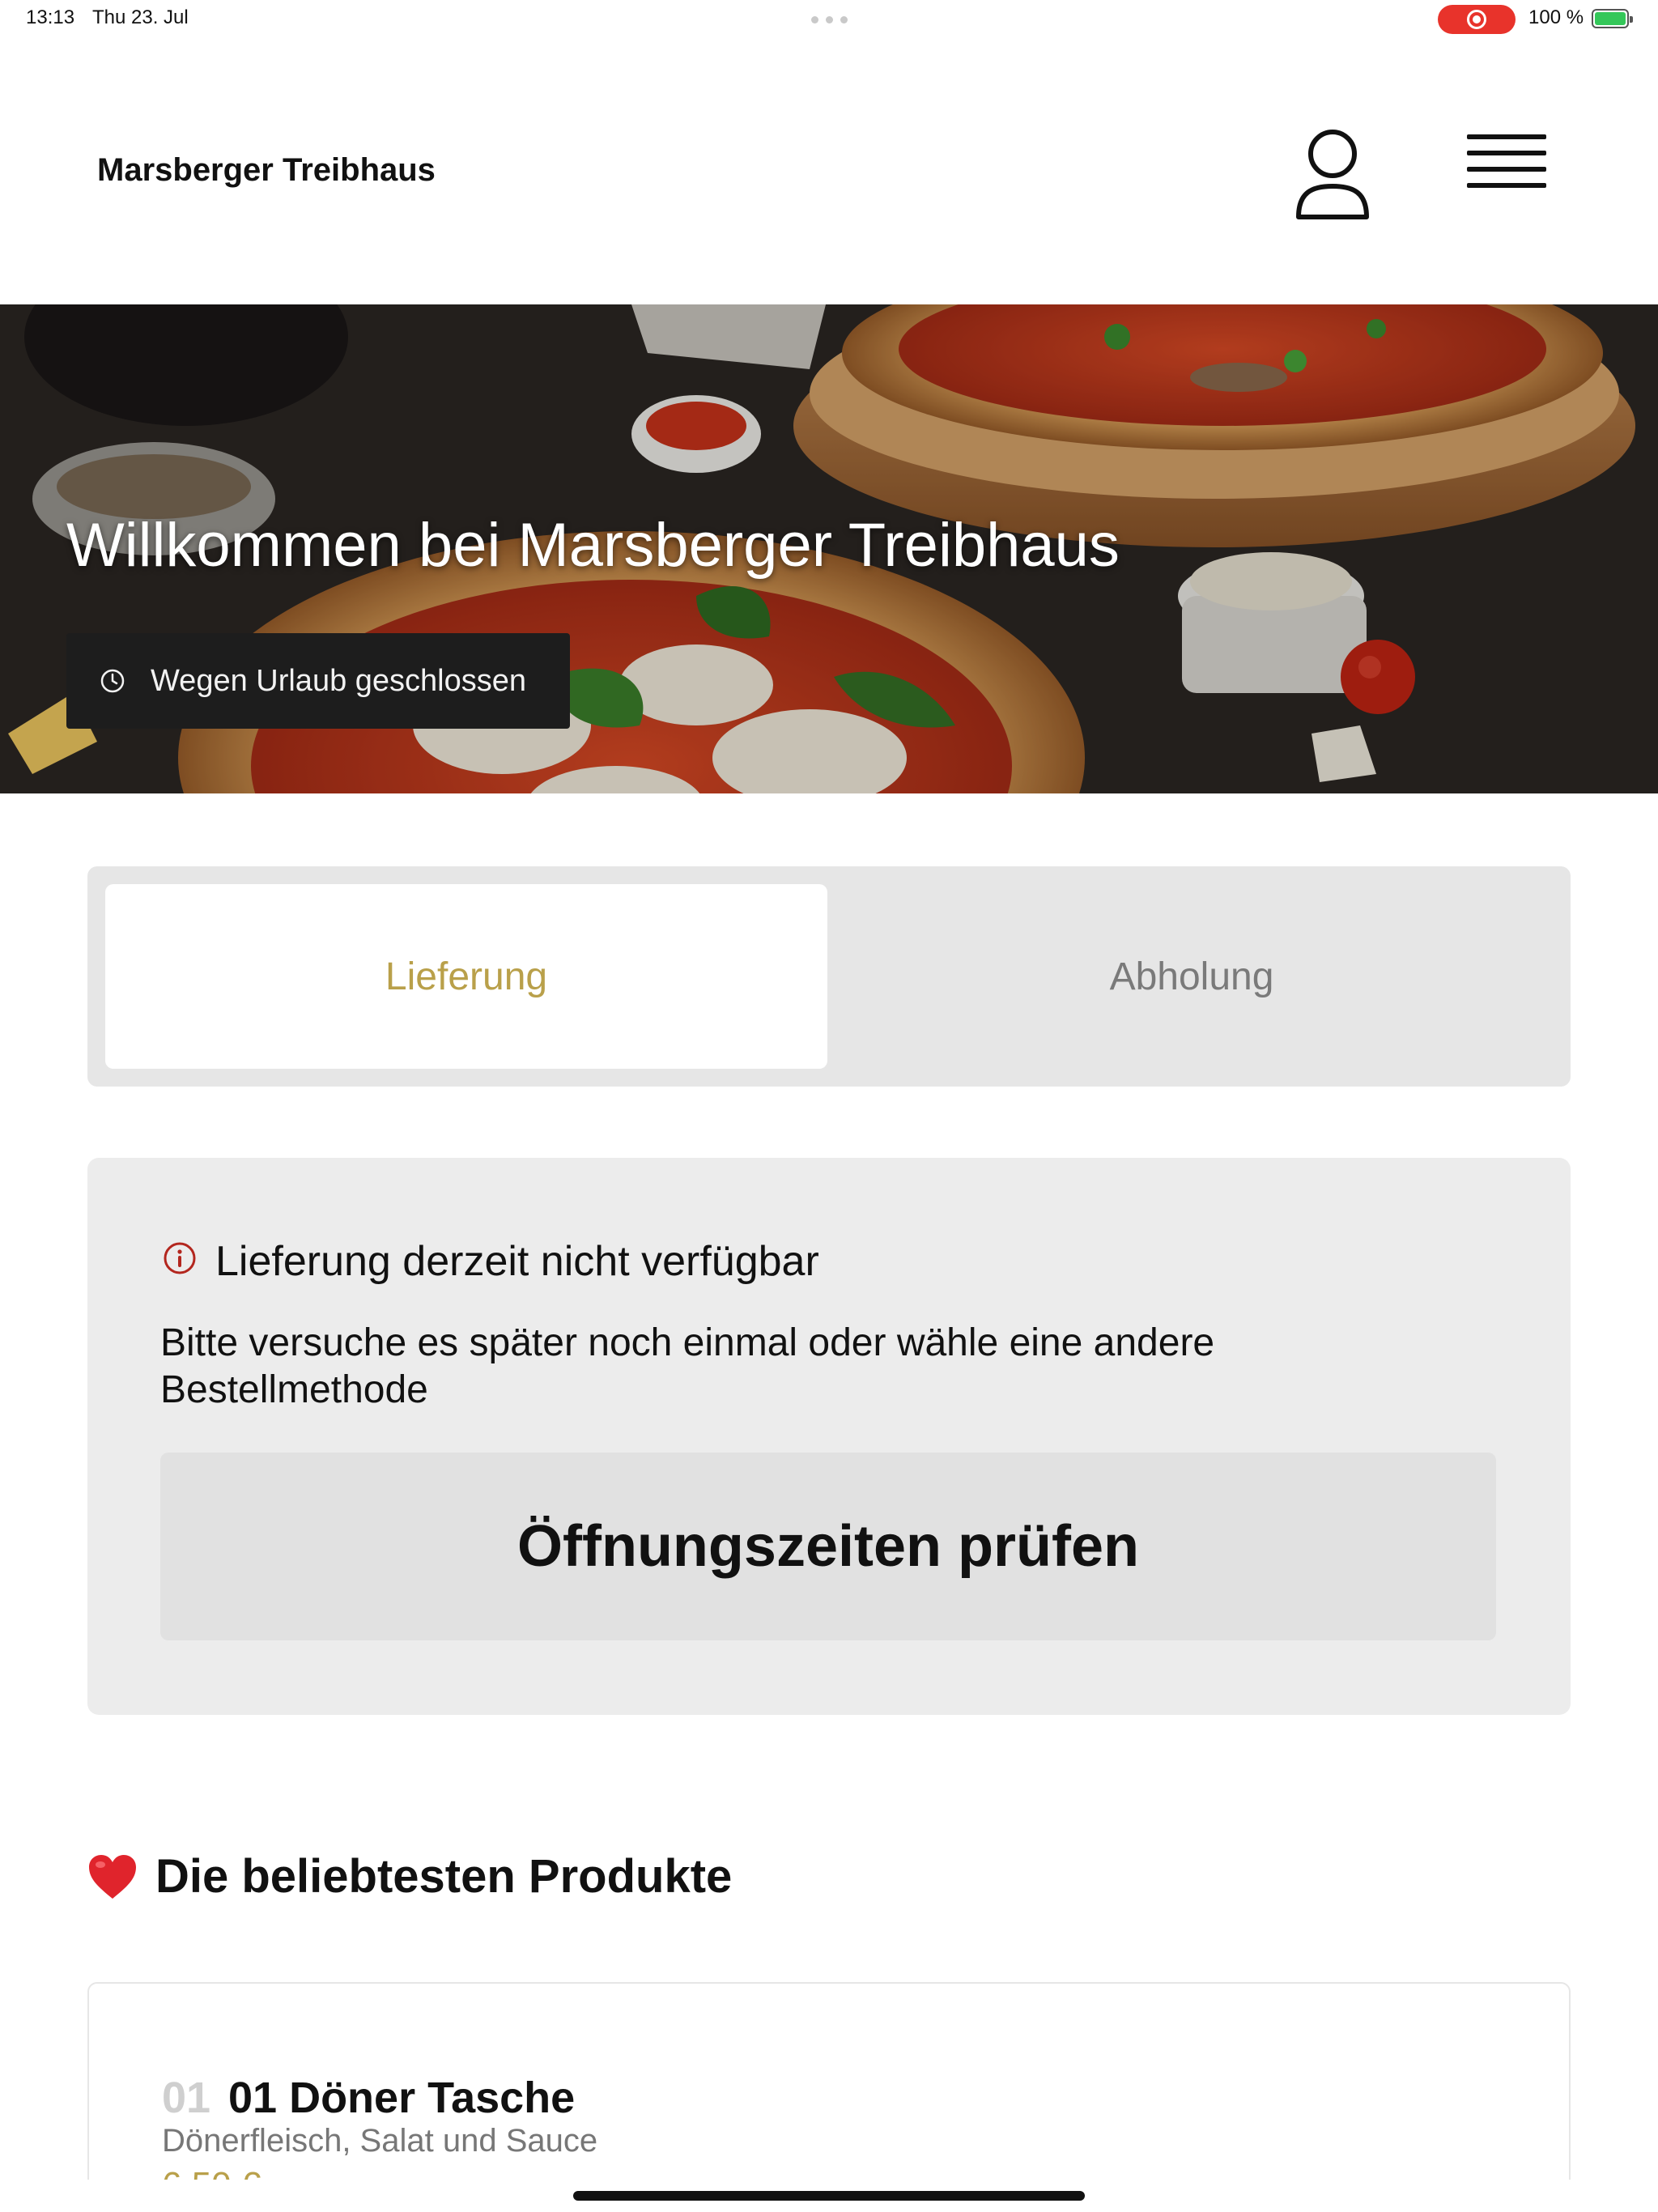 Image resolution: width=1658 pixels, height=2212 pixels. I want to click on heart-icon, so click(112, 1877).